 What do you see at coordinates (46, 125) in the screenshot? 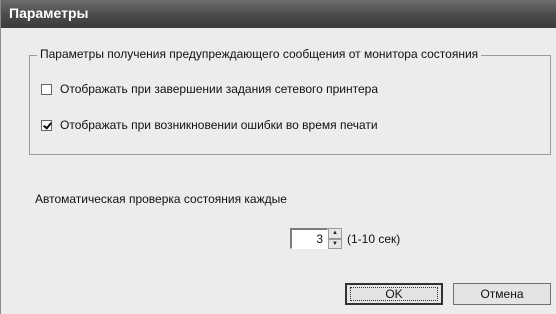
I see `print-error-checkbox` at bounding box center [46, 125].